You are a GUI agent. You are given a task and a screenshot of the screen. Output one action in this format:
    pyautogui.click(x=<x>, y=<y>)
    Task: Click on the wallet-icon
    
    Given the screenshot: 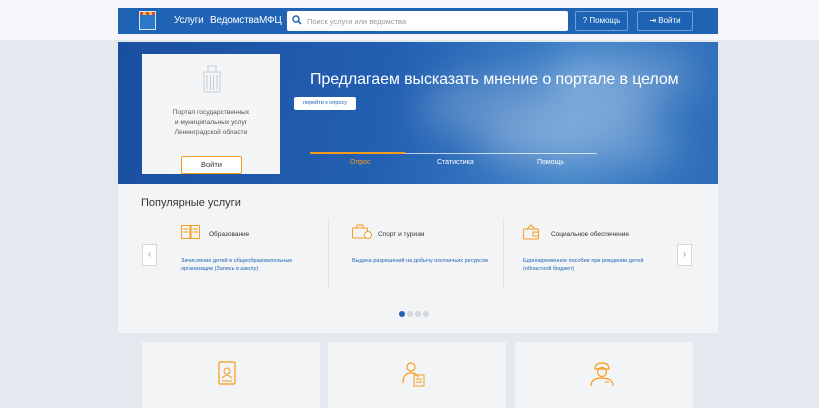 What is the action you would take?
    pyautogui.click(x=531, y=232)
    